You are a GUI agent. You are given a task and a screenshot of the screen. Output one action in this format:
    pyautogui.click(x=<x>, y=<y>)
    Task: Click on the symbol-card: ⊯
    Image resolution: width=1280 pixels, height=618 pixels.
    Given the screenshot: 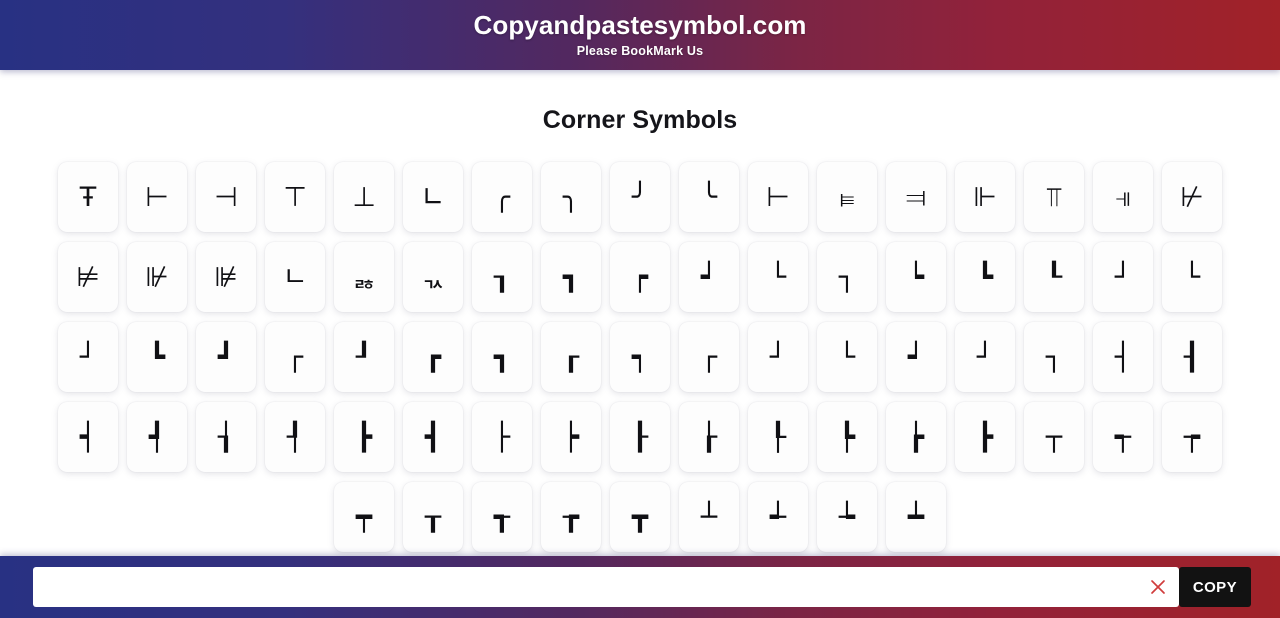 What is the action you would take?
    pyautogui.click(x=226, y=277)
    